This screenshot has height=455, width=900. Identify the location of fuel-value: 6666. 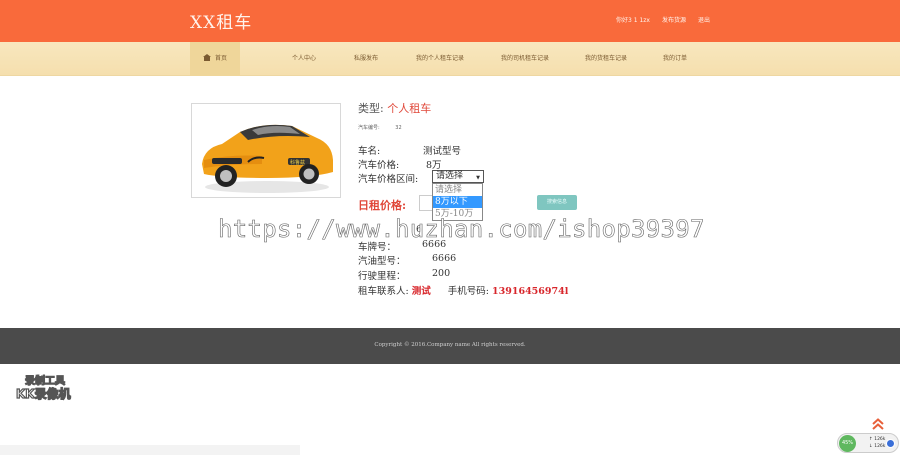
(444, 258).